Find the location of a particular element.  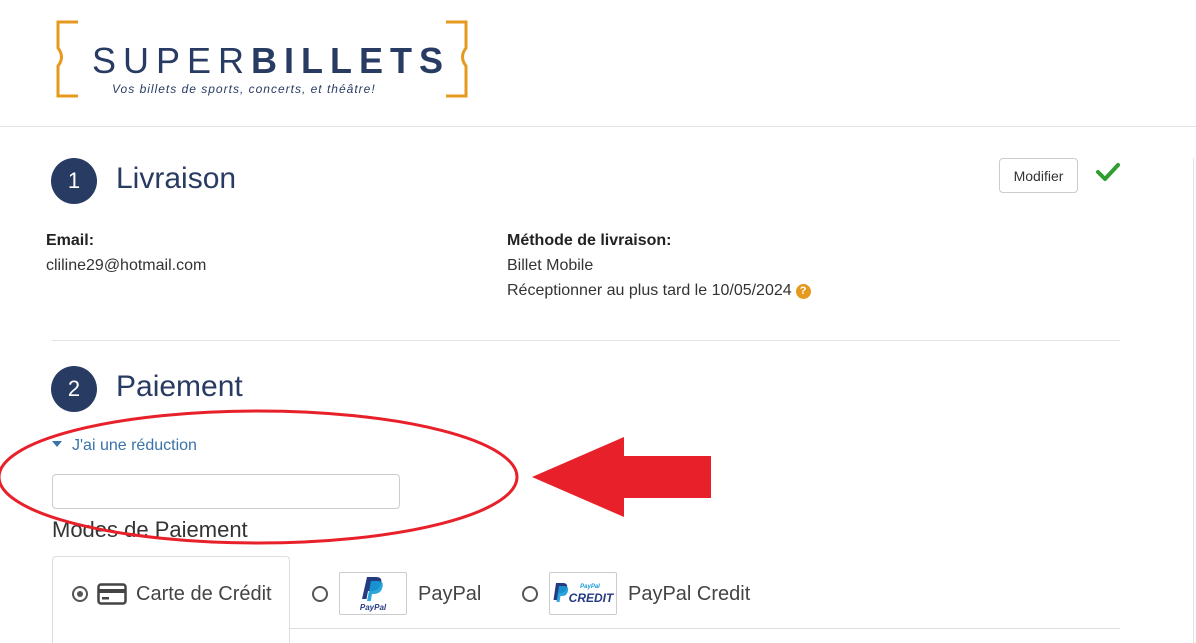

logo-wordmark: SUPERBILLETS is located at coordinates (271, 61).